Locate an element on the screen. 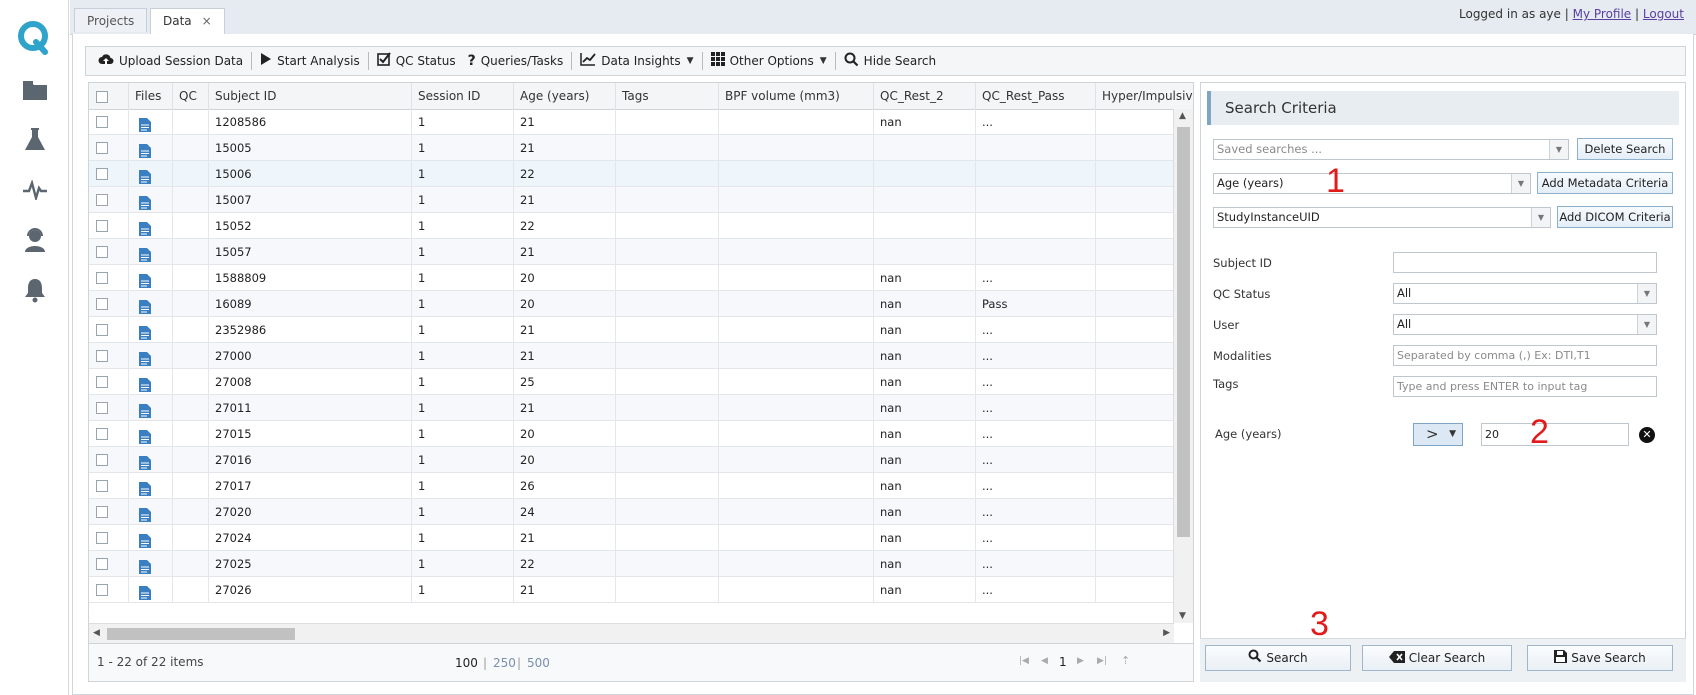 This screenshot has height=695, width=1696. my-profile-link: My Profile is located at coordinates (1602, 14).